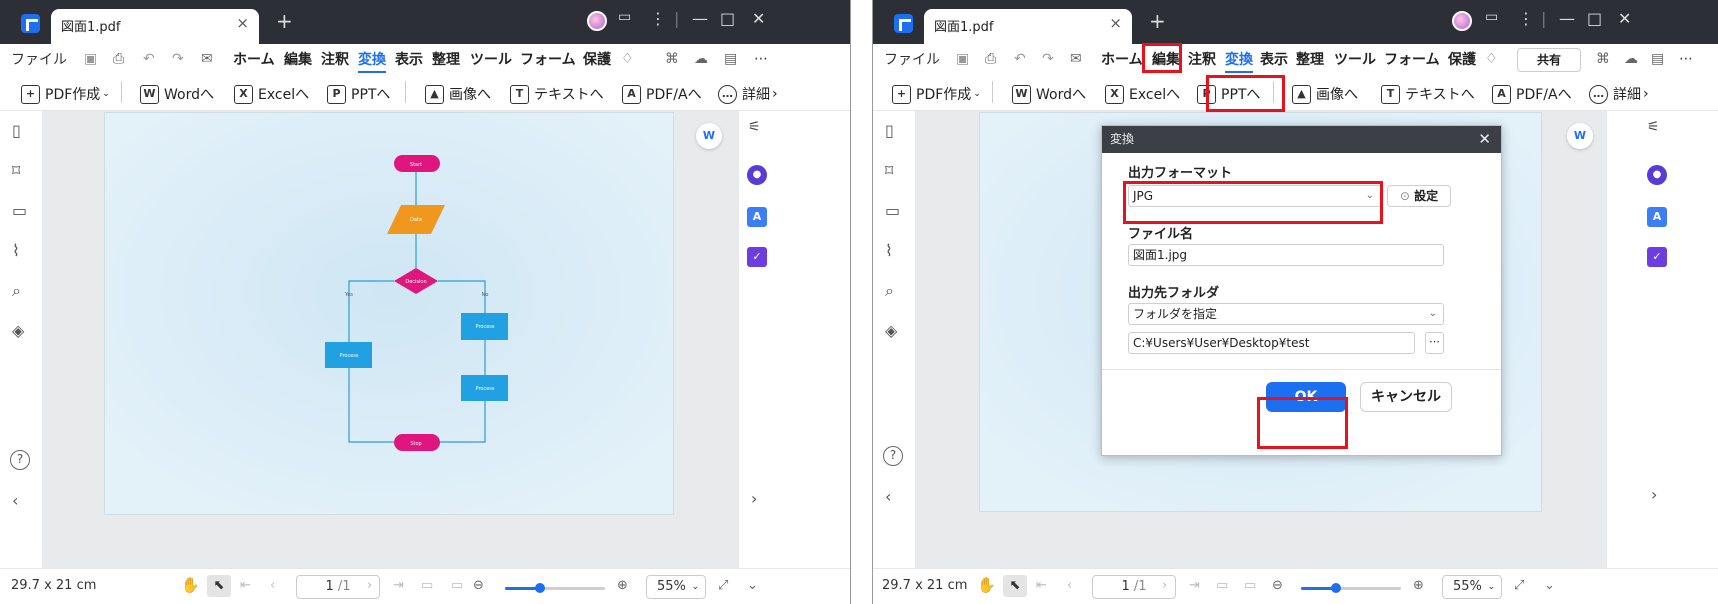 This screenshot has height=604, width=1718. What do you see at coordinates (889, 291) in the screenshot?
I see `search-icon: ⌕` at bounding box center [889, 291].